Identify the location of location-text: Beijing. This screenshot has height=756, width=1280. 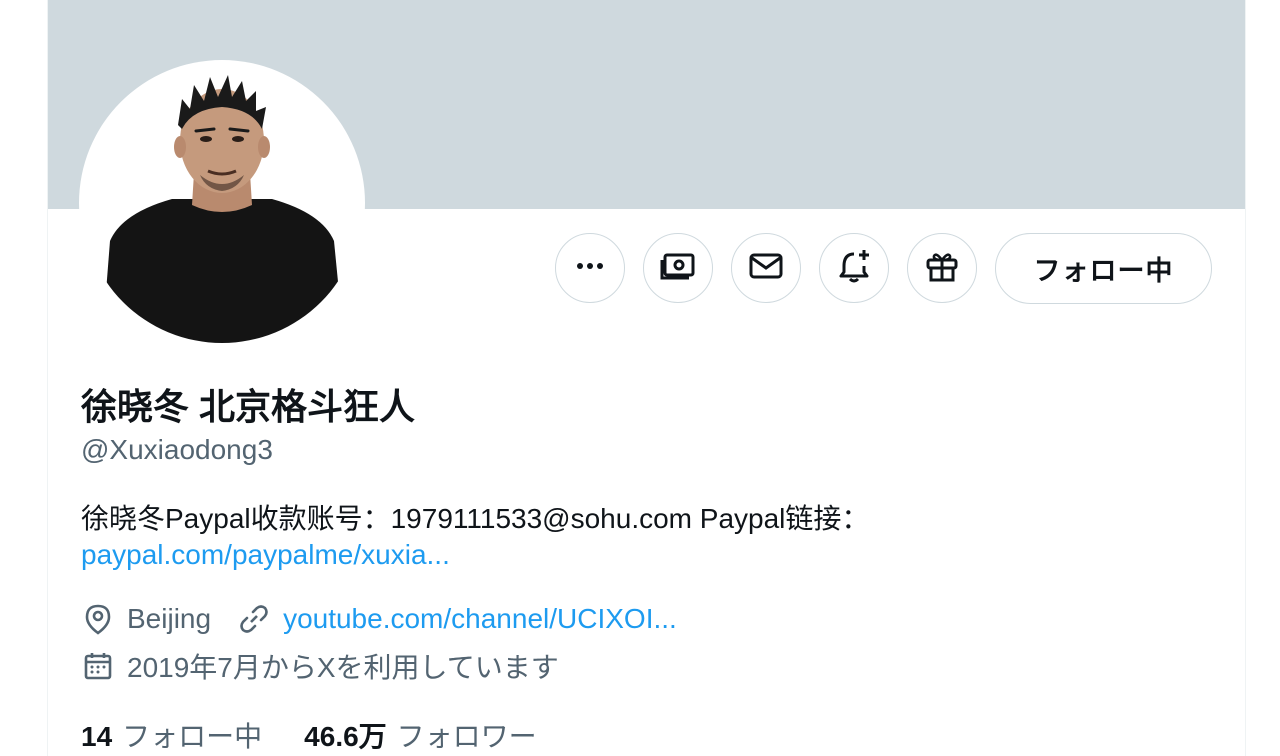
(169, 618).